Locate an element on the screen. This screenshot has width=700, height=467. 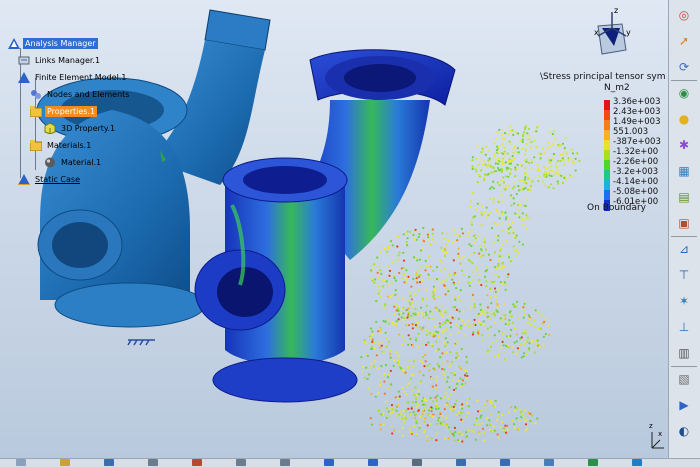
tree-item-label: Nodes and Elements is located at coordinates (88, 94).